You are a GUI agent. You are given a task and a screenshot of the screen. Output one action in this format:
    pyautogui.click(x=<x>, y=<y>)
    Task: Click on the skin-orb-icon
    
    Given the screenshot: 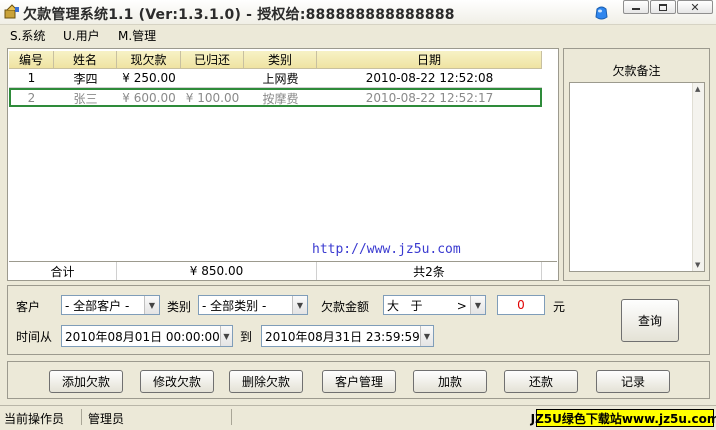 What is the action you would take?
    pyautogui.click(x=601, y=13)
    